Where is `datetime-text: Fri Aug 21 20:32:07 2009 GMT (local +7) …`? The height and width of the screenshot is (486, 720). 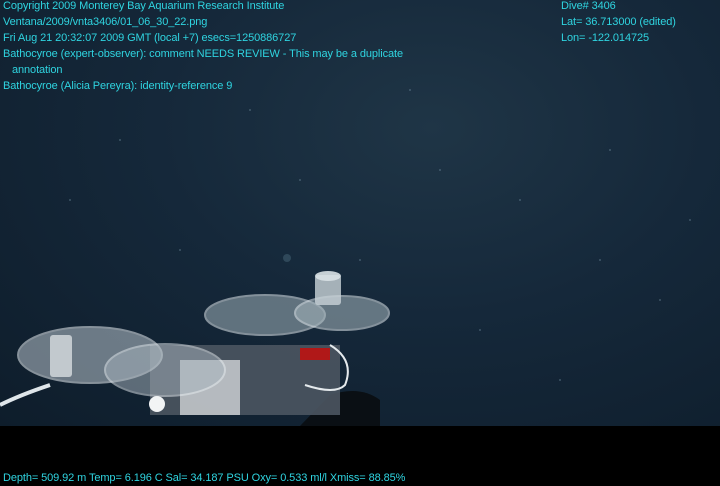 datetime-text: Fri Aug 21 20:32:07 2009 GMT (local +7) … is located at coordinates (150, 38).